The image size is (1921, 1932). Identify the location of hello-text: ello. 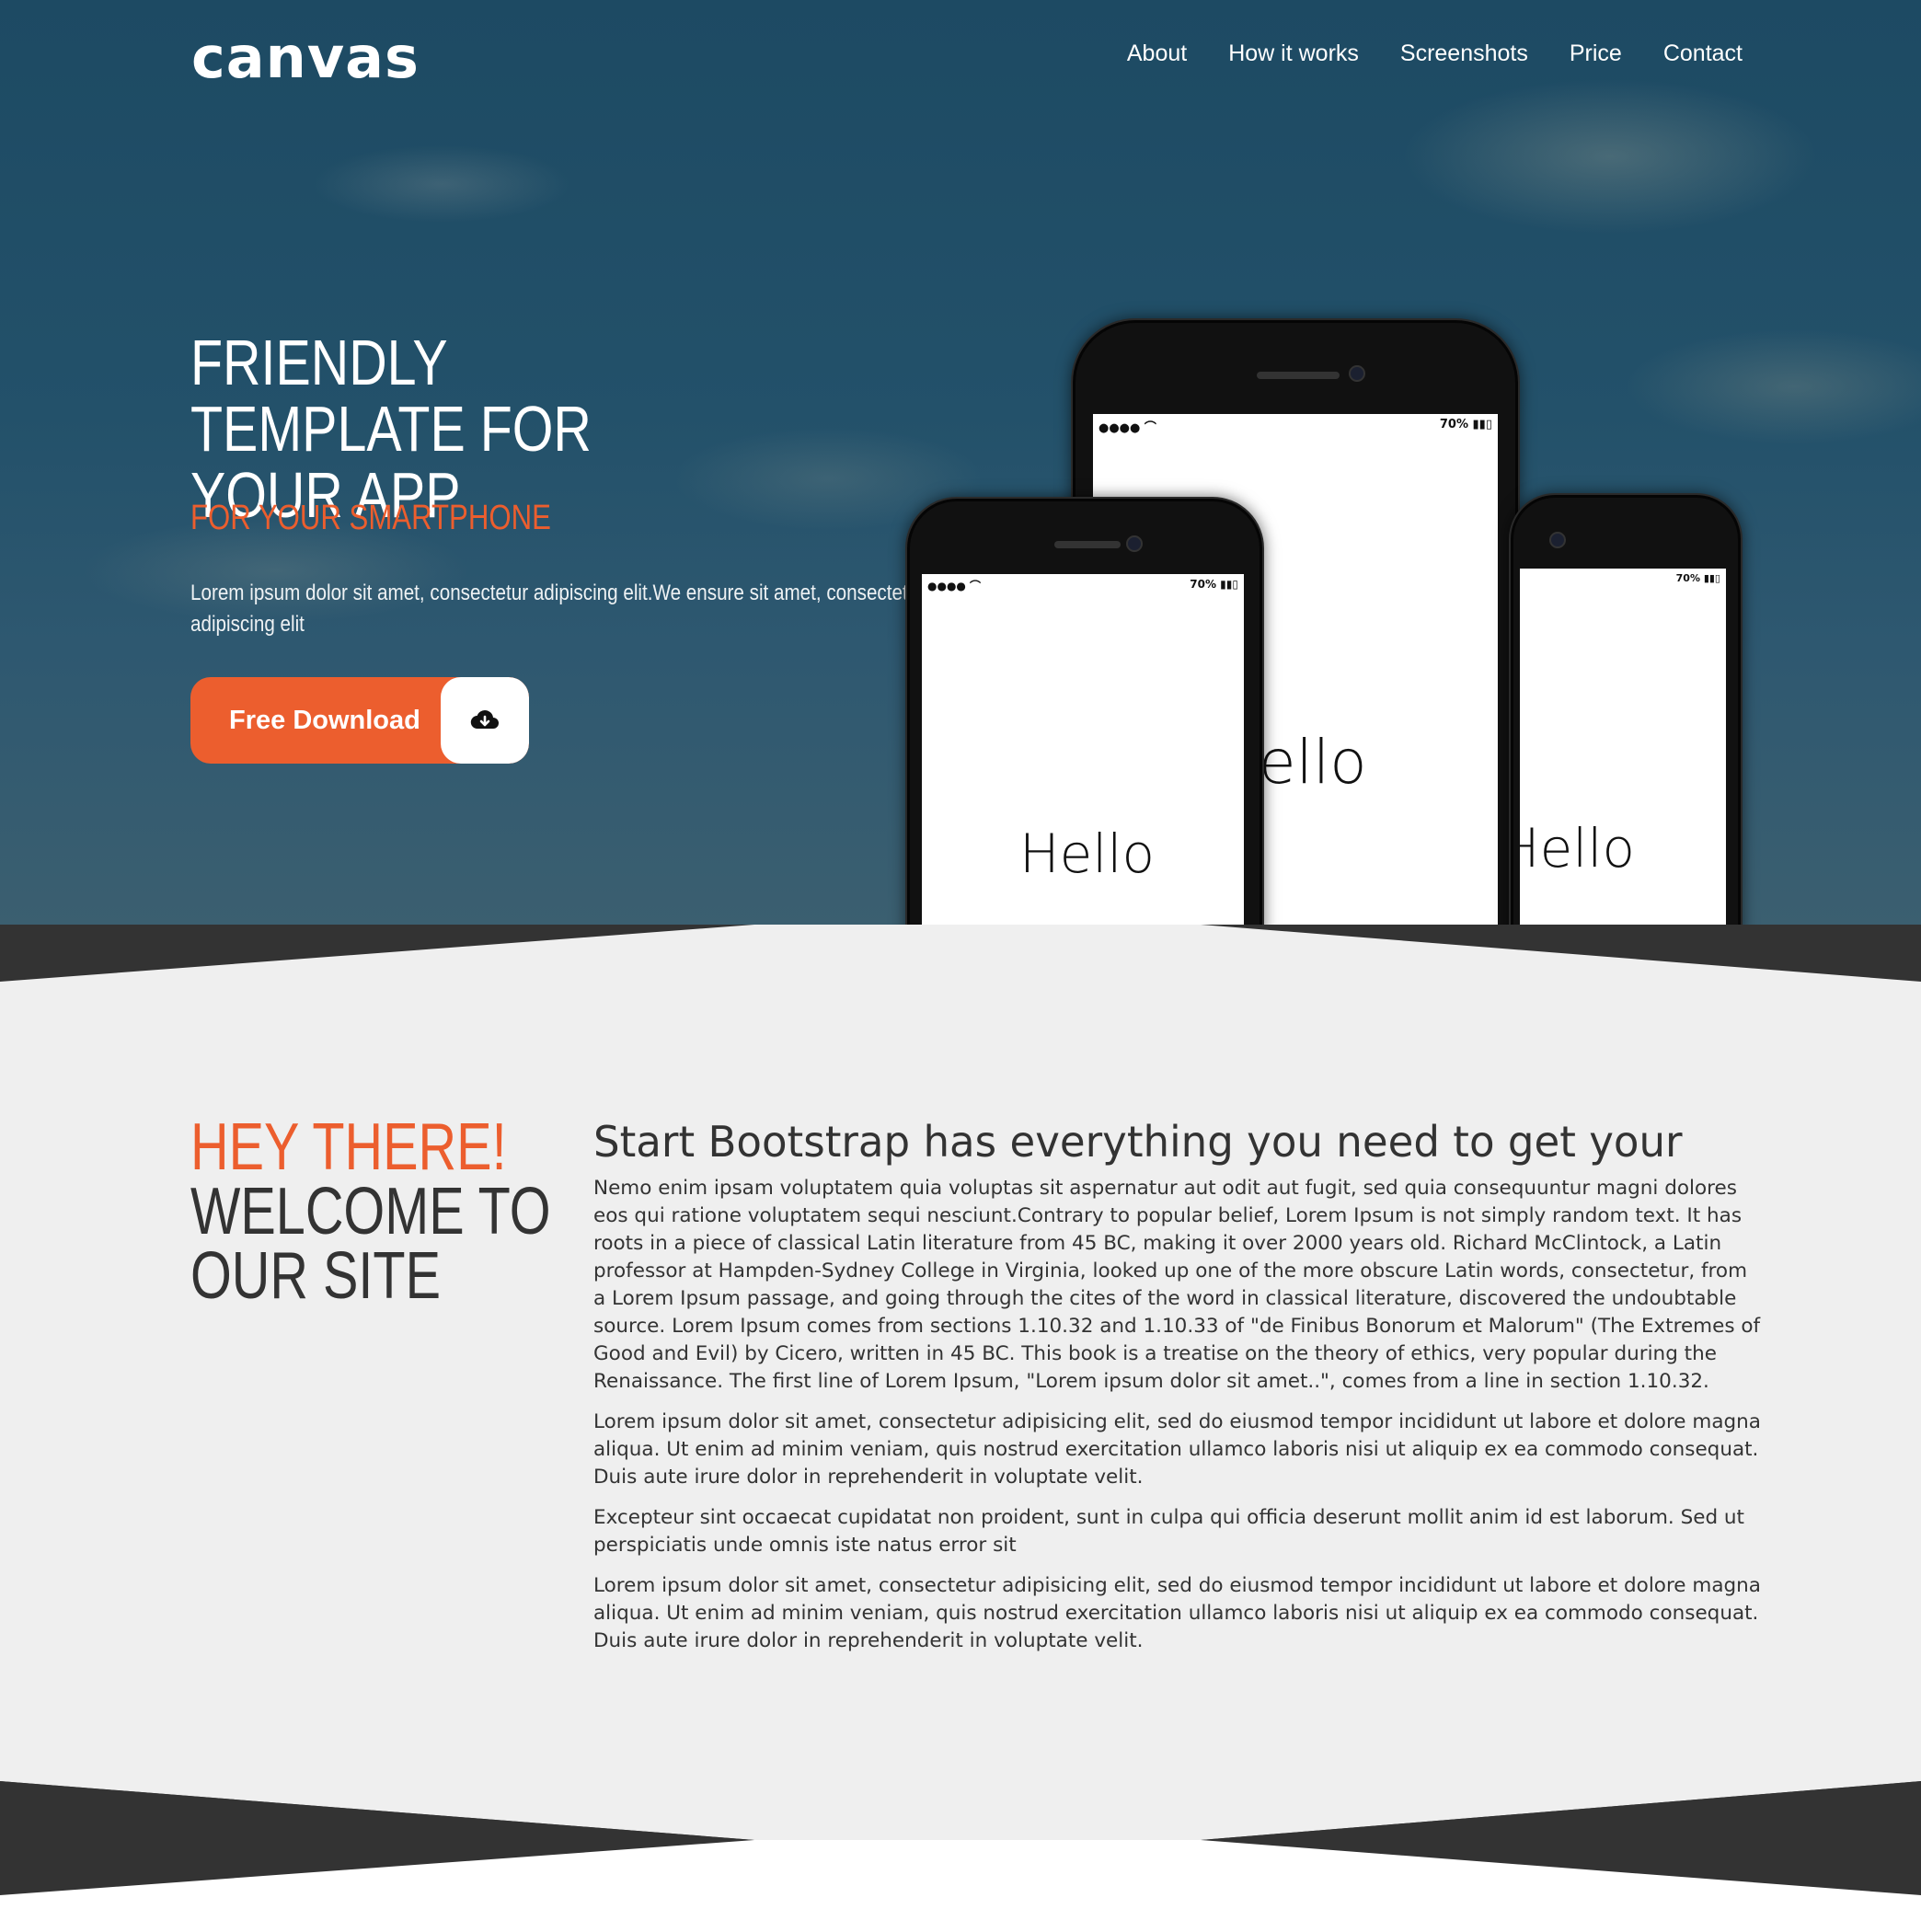
(1313, 762).